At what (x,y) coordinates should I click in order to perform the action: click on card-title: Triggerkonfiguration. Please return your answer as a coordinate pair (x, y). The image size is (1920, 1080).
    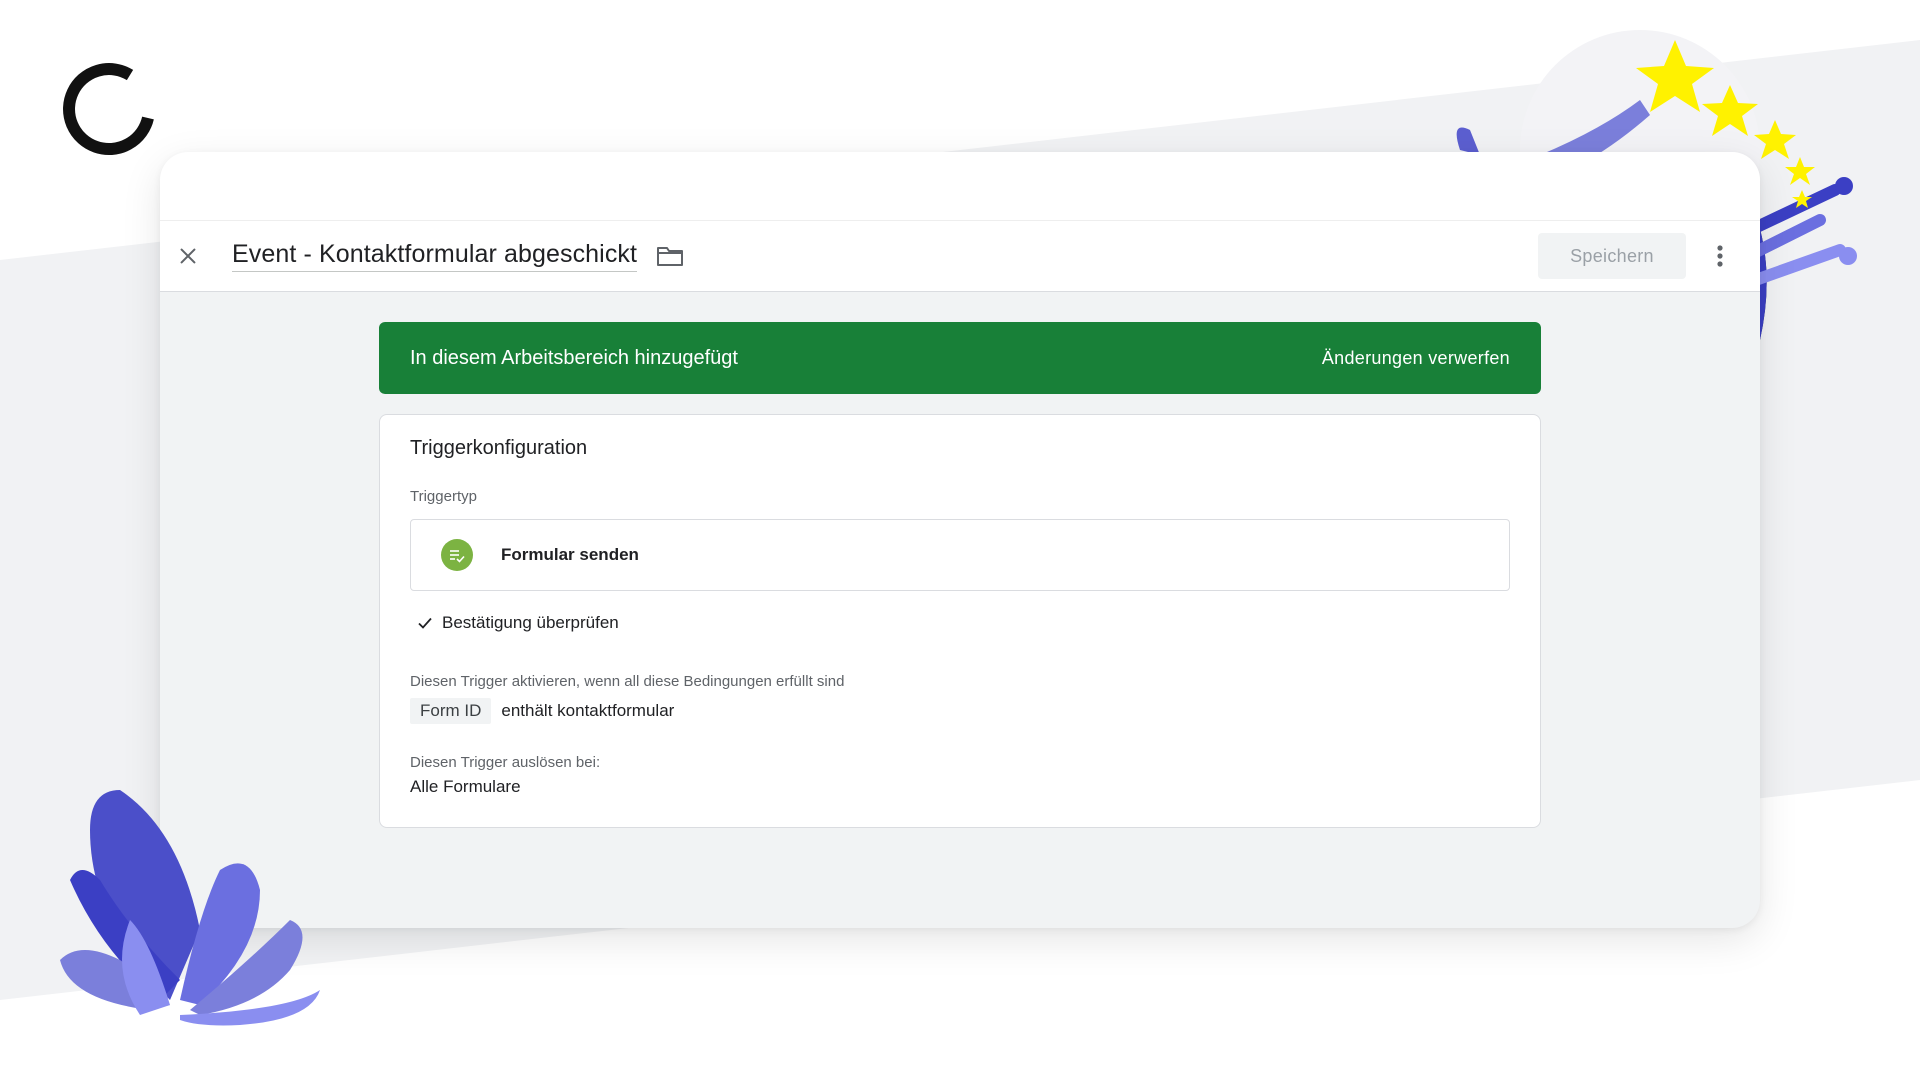
    Looking at the image, I should click on (499, 448).